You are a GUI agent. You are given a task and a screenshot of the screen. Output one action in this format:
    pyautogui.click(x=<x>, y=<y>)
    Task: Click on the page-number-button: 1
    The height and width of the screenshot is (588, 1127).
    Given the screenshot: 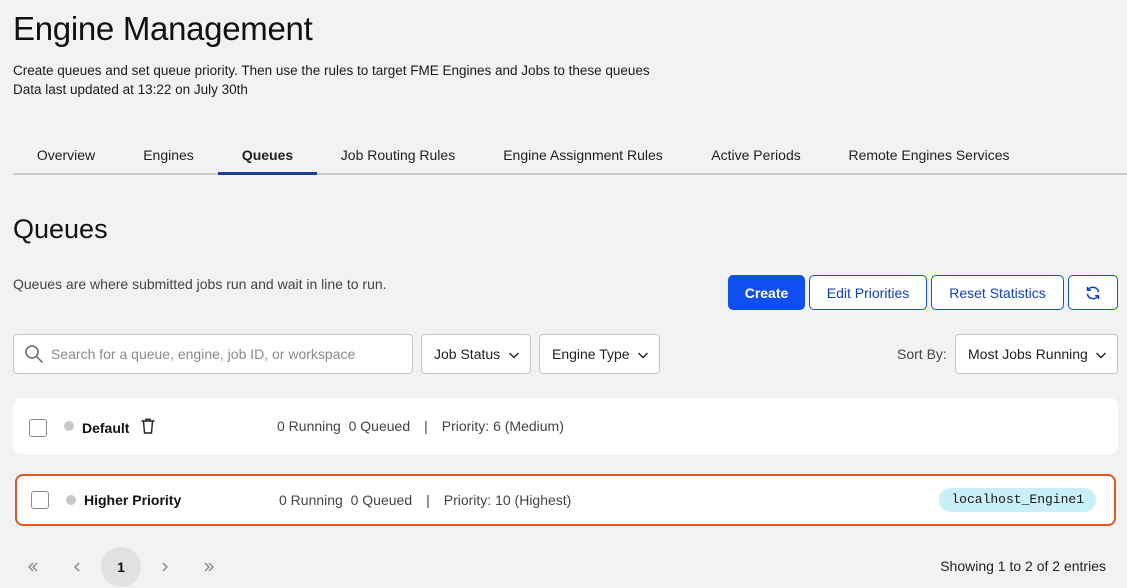 What is the action you would take?
    pyautogui.click(x=121, y=567)
    